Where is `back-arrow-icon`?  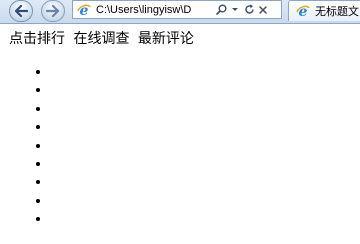
back-arrow-icon is located at coordinates (21, 11).